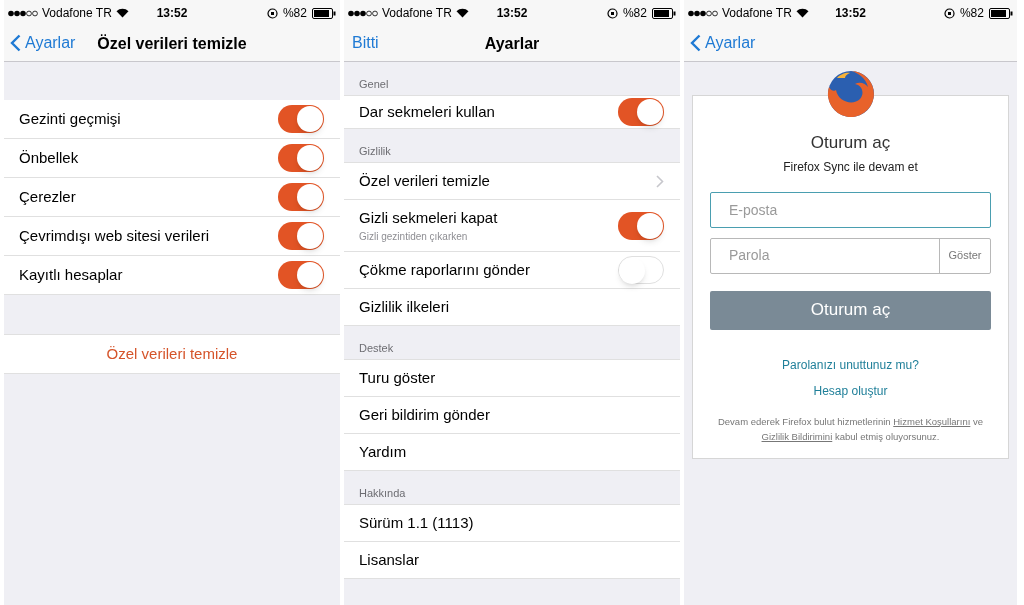  Describe the element at coordinates (850, 94) in the screenshot. I see `logo-icon` at that location.